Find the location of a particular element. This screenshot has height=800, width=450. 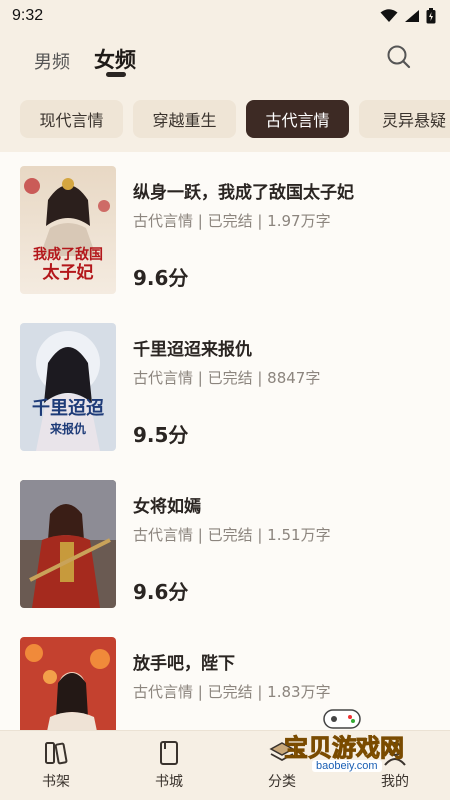

search-button is located at coordinates (399, 57).